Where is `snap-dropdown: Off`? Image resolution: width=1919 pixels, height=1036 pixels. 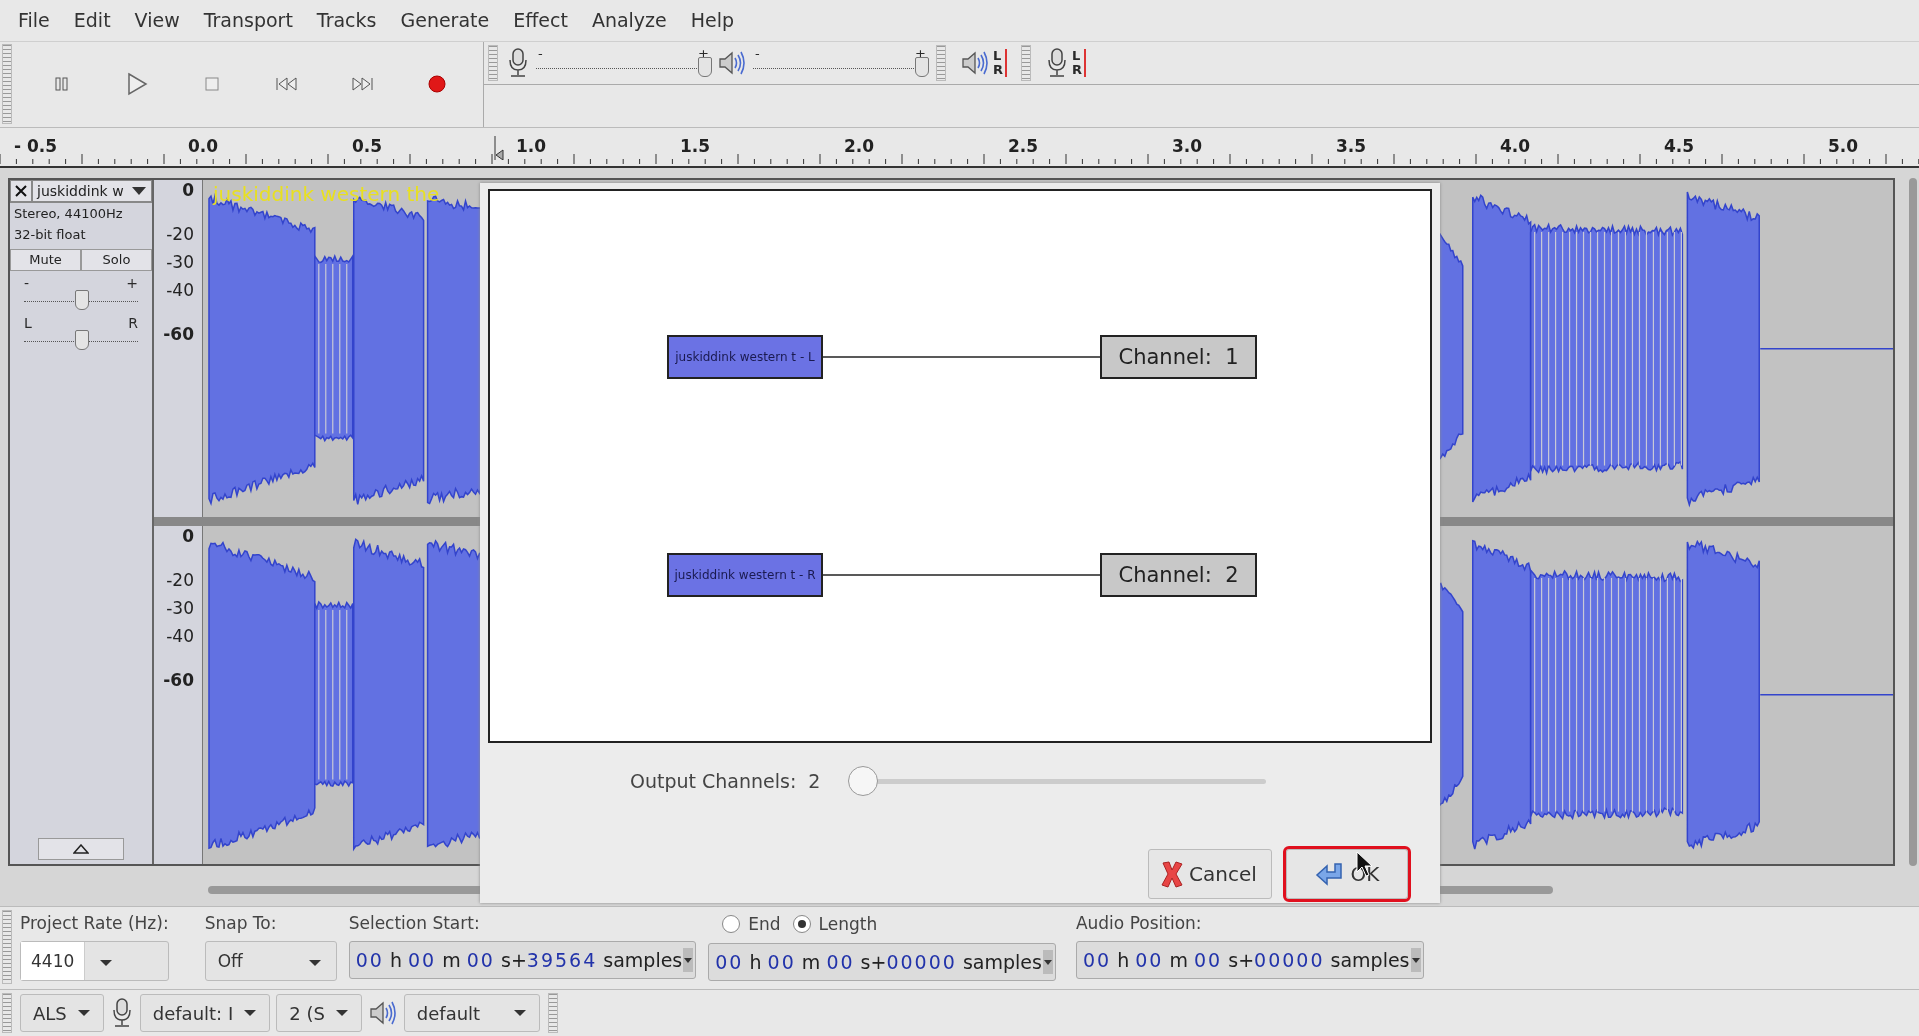
snap-dropdown: Off is located at coordinates (270, 961).